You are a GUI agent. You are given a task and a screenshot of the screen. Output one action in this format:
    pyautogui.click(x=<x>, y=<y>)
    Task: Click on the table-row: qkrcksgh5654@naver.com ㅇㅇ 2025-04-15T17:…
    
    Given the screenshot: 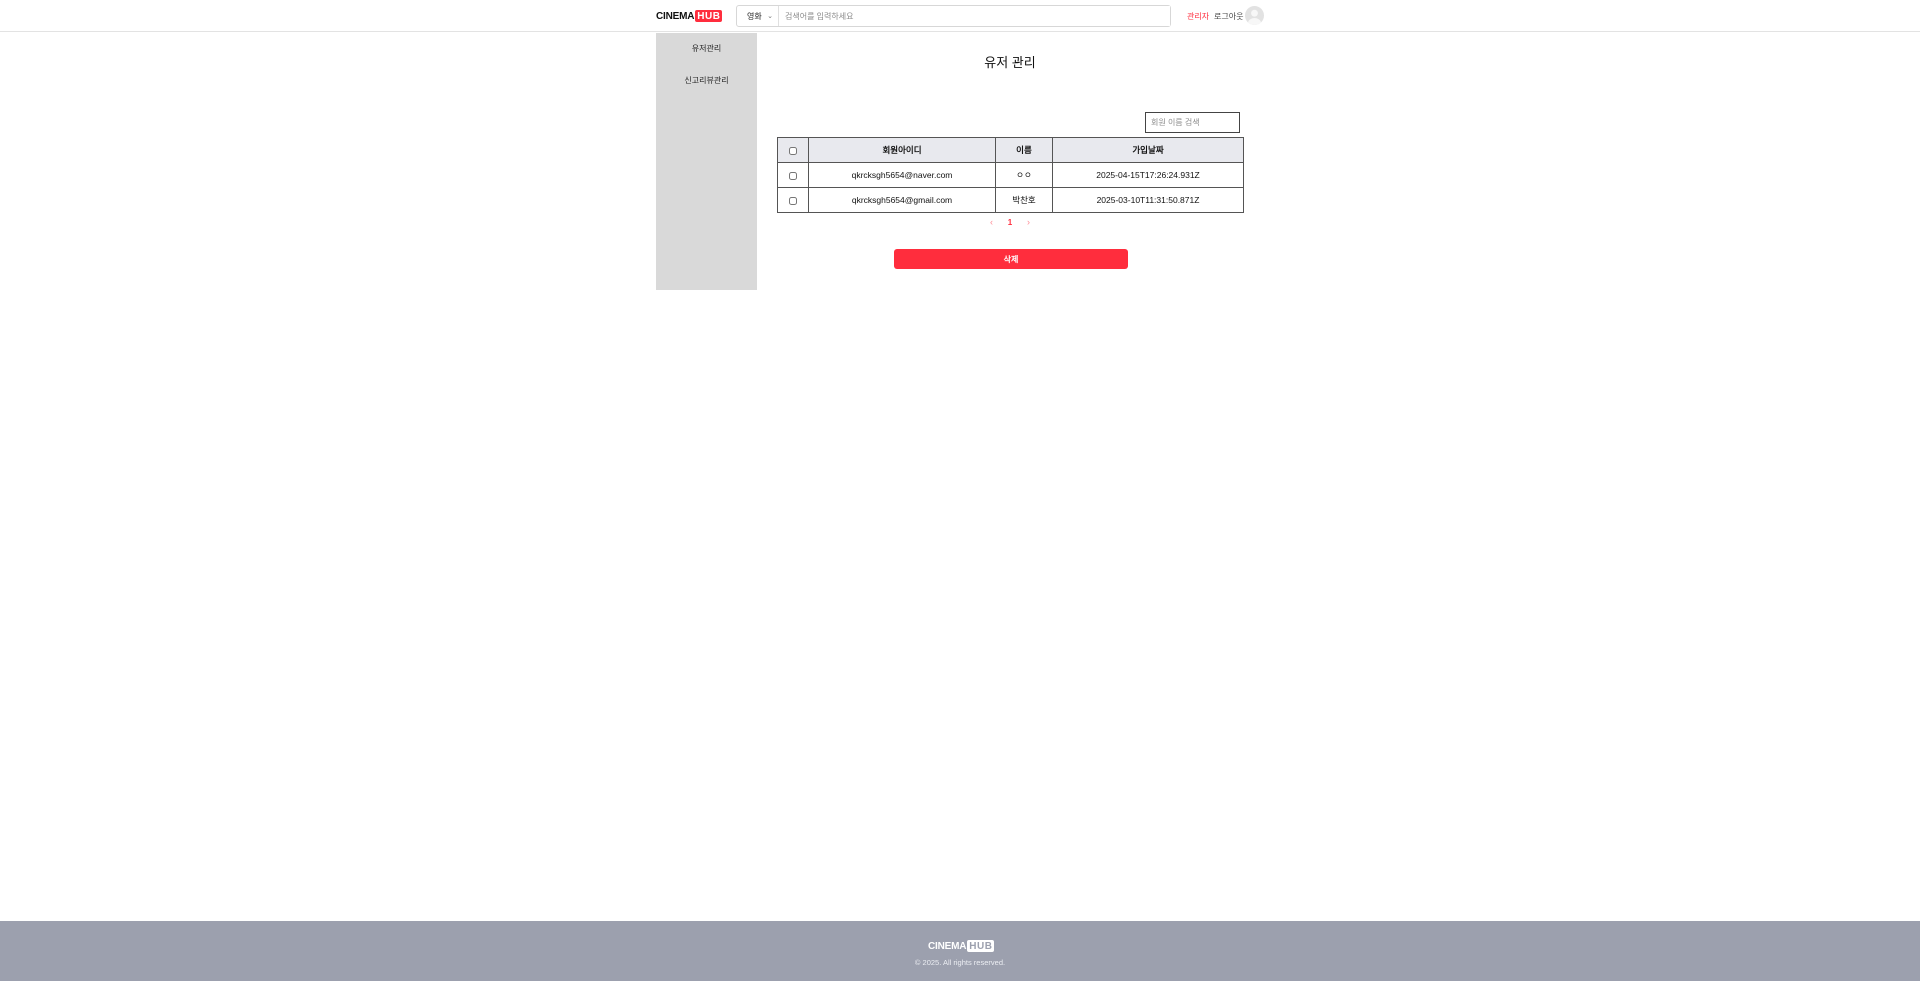 What is the action you would take?
    pyautogui.click(x=1010, y=175)
    